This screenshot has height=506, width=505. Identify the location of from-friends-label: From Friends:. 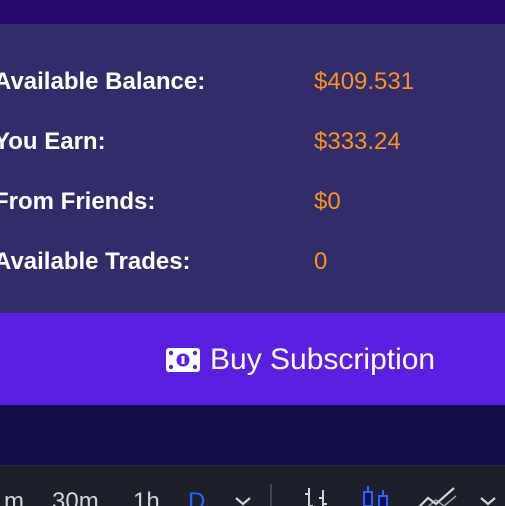
(78, 201).